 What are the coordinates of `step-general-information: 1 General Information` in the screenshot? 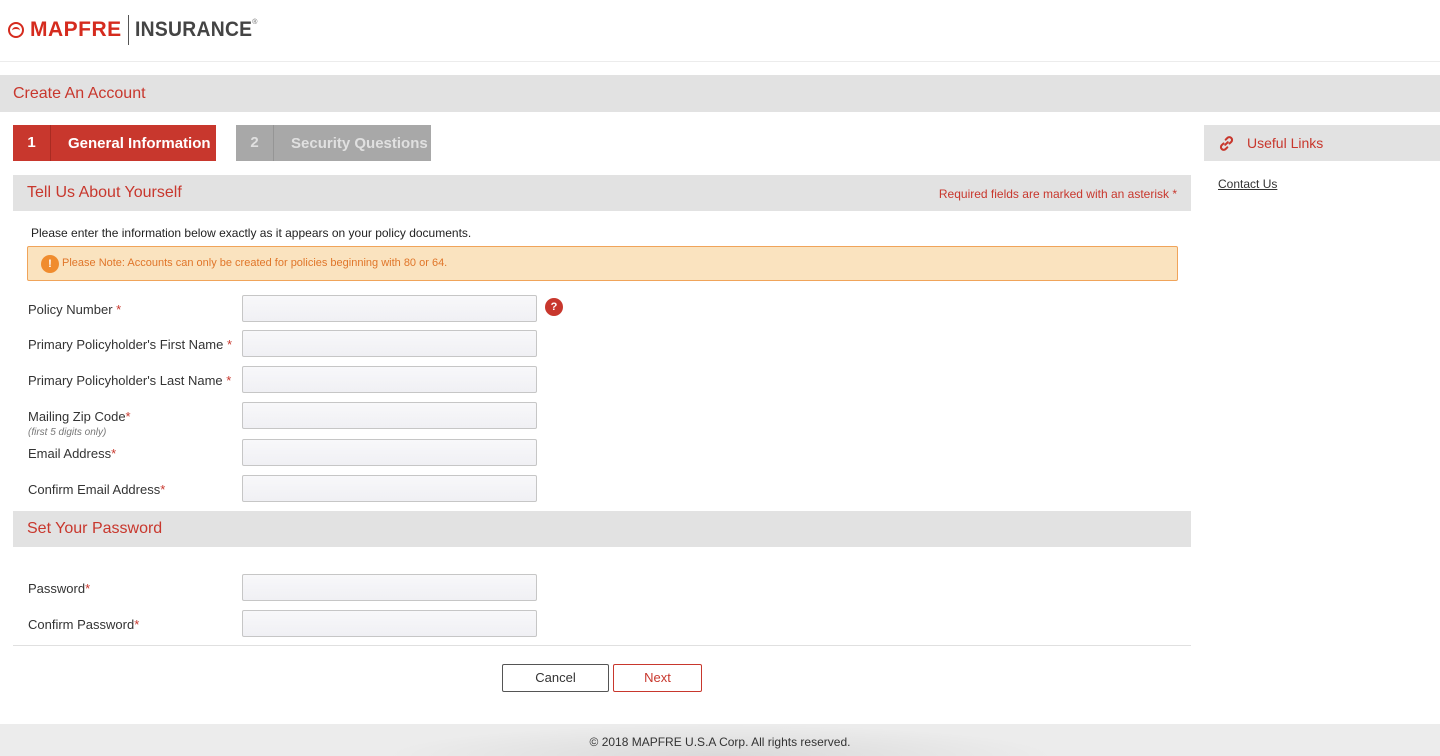 It's located at (114, 143).